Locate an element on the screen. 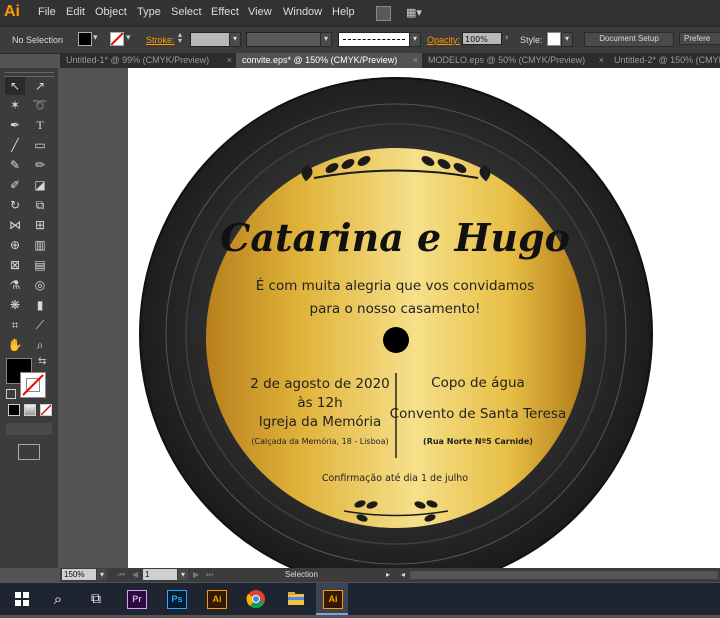  current-tool-status: Selection is located at coordinates (301, 575).